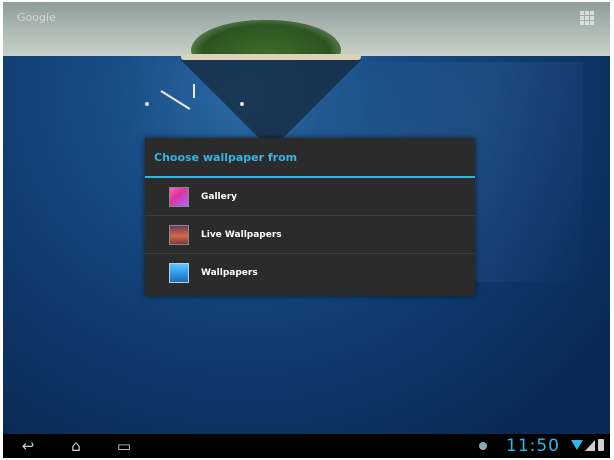 The height and width of the screenshot is (460, 614). Describe the element at coordinates (310, 197) in the screenshot. I see `option-gallery: Gallery` at that location.